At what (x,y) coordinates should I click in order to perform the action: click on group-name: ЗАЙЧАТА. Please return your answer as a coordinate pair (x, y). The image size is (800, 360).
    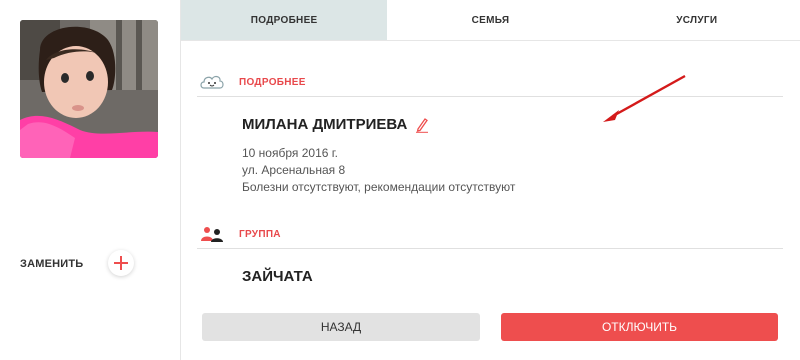
    Looking at the image, I should click on (277, 276).